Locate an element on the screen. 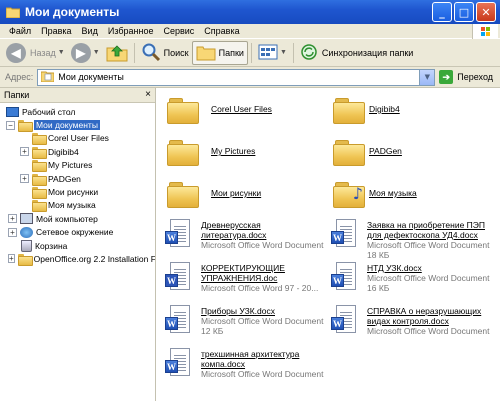  tree-item-digibib4: + Digibib4 is located at coordinates (77, 152).